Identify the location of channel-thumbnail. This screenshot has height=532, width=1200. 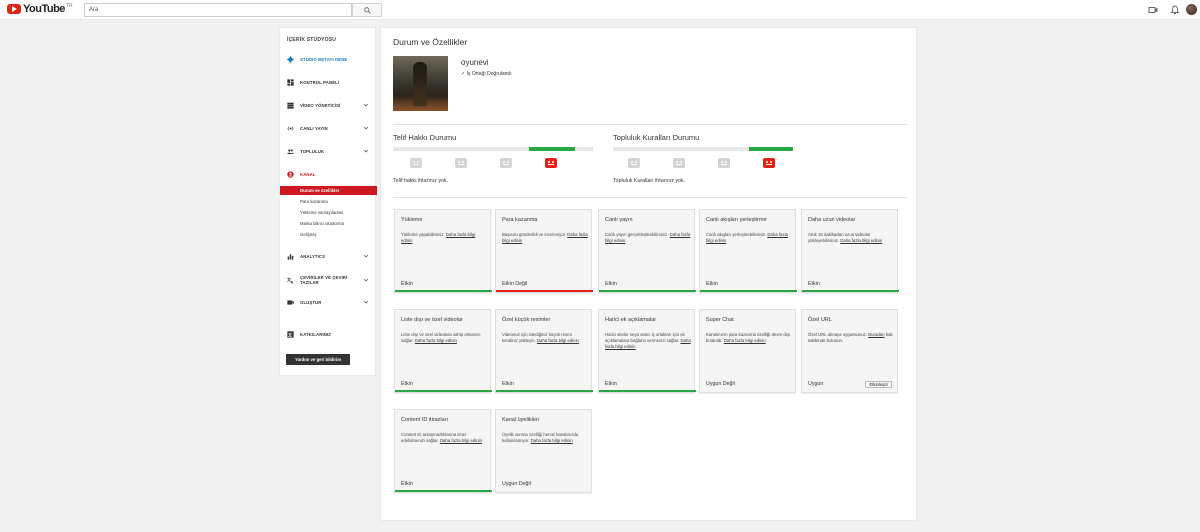
(420, 83).